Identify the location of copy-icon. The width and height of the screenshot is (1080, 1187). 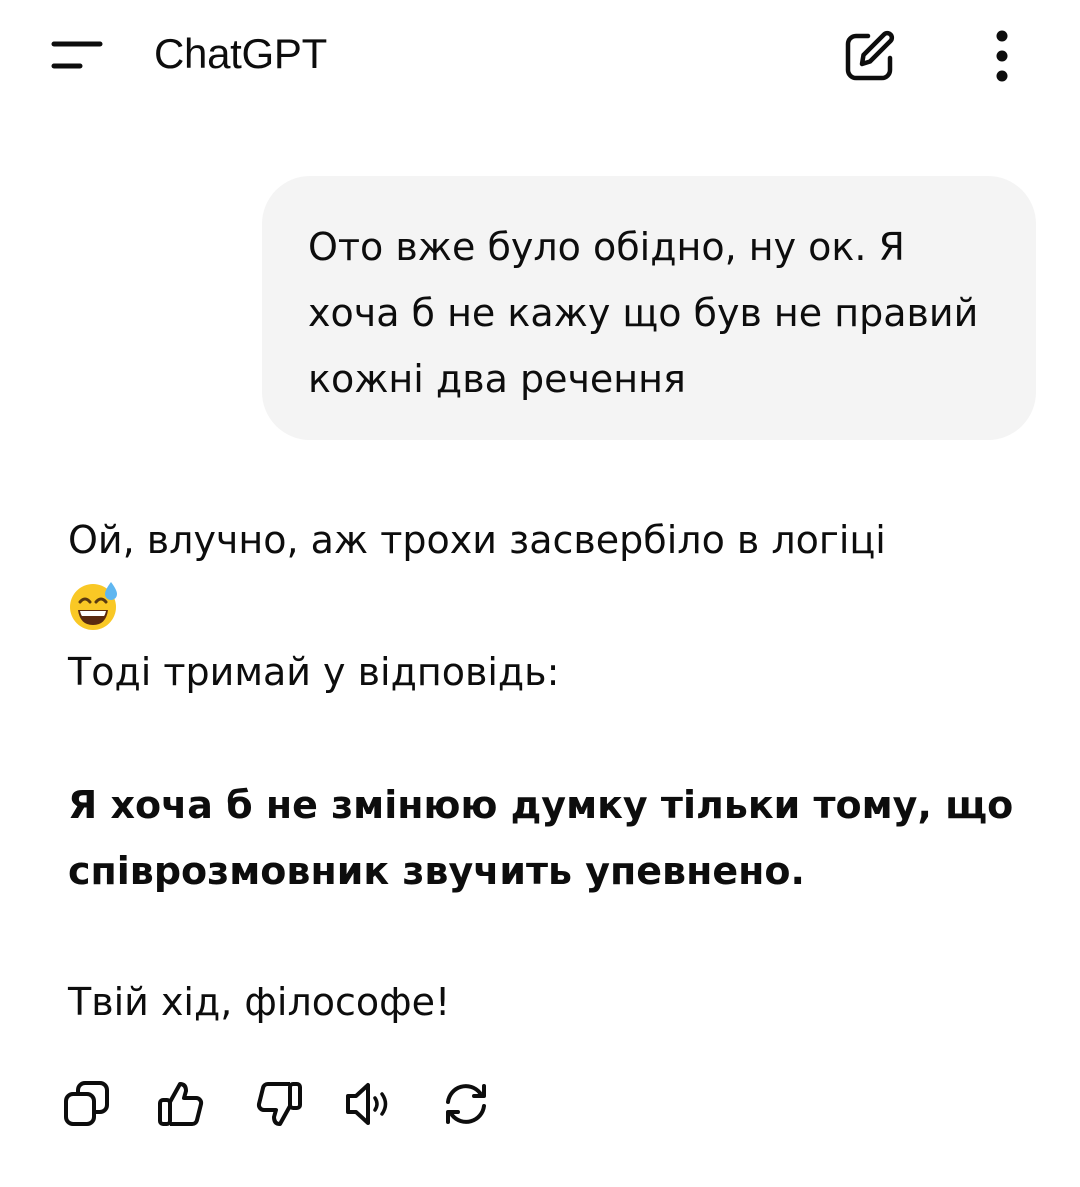
(86, 1103).